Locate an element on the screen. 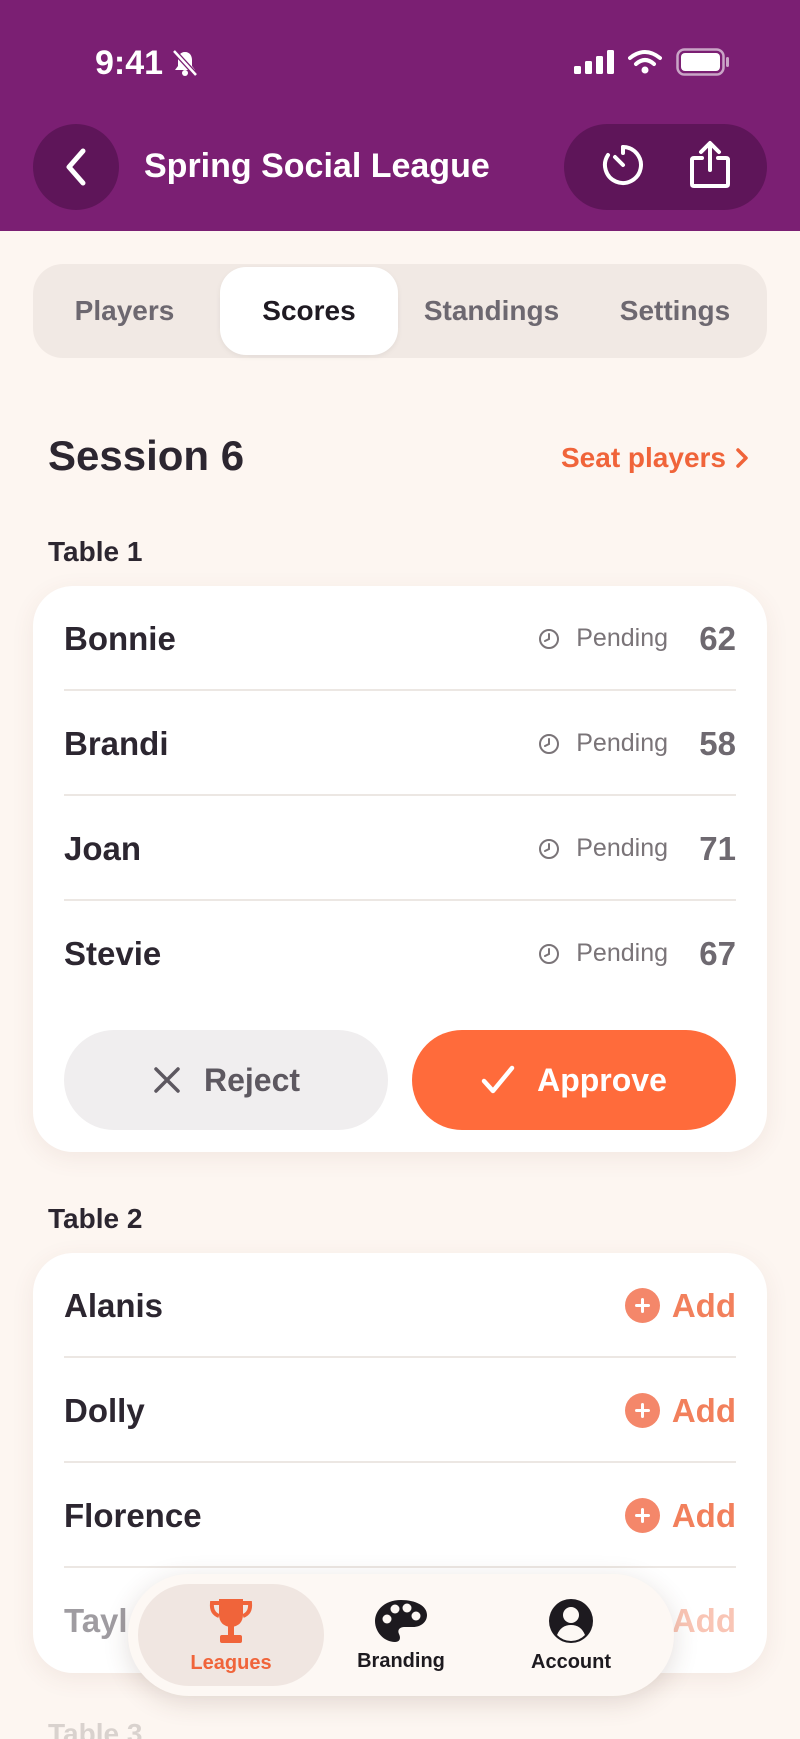 The image size is (800, 1739). segmented-tabs: Players Scores Standings Settings is located at coordinates (400, 311).